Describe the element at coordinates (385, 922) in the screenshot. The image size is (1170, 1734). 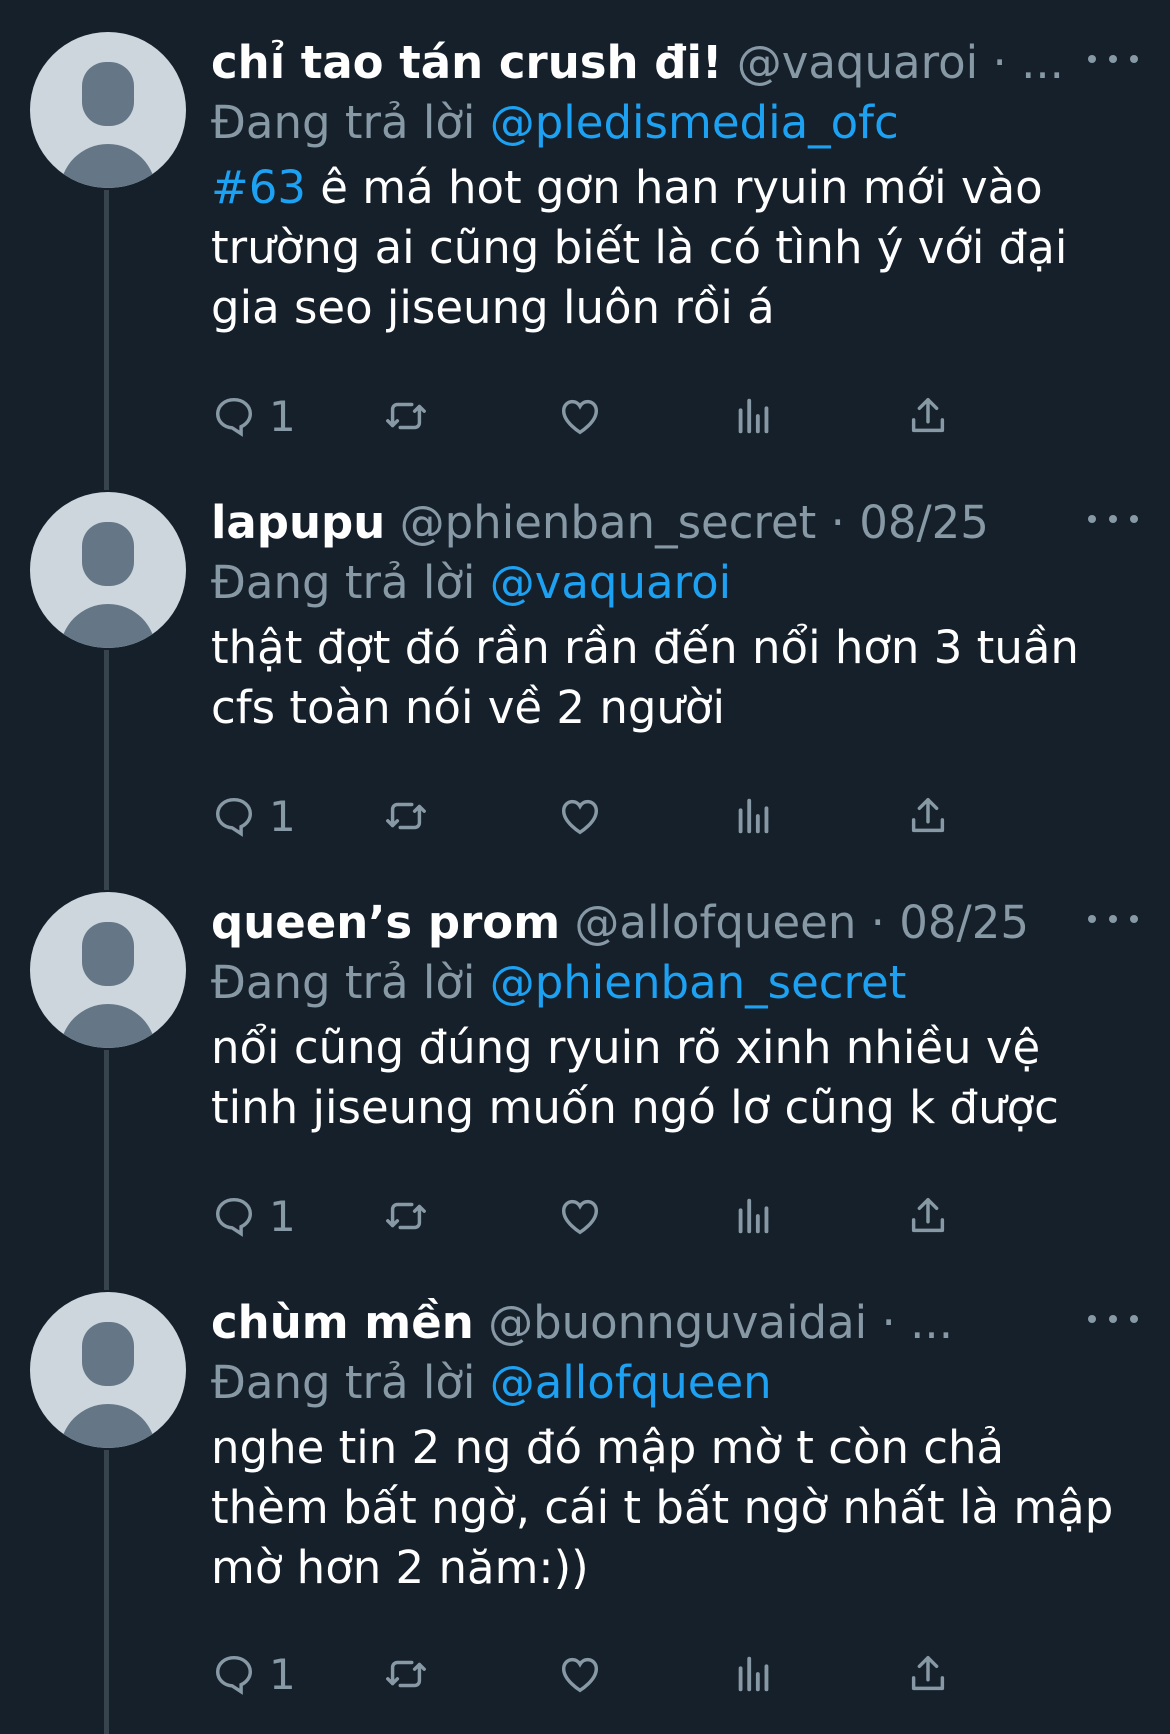
I see `display-name: queen’s prom` at that location.